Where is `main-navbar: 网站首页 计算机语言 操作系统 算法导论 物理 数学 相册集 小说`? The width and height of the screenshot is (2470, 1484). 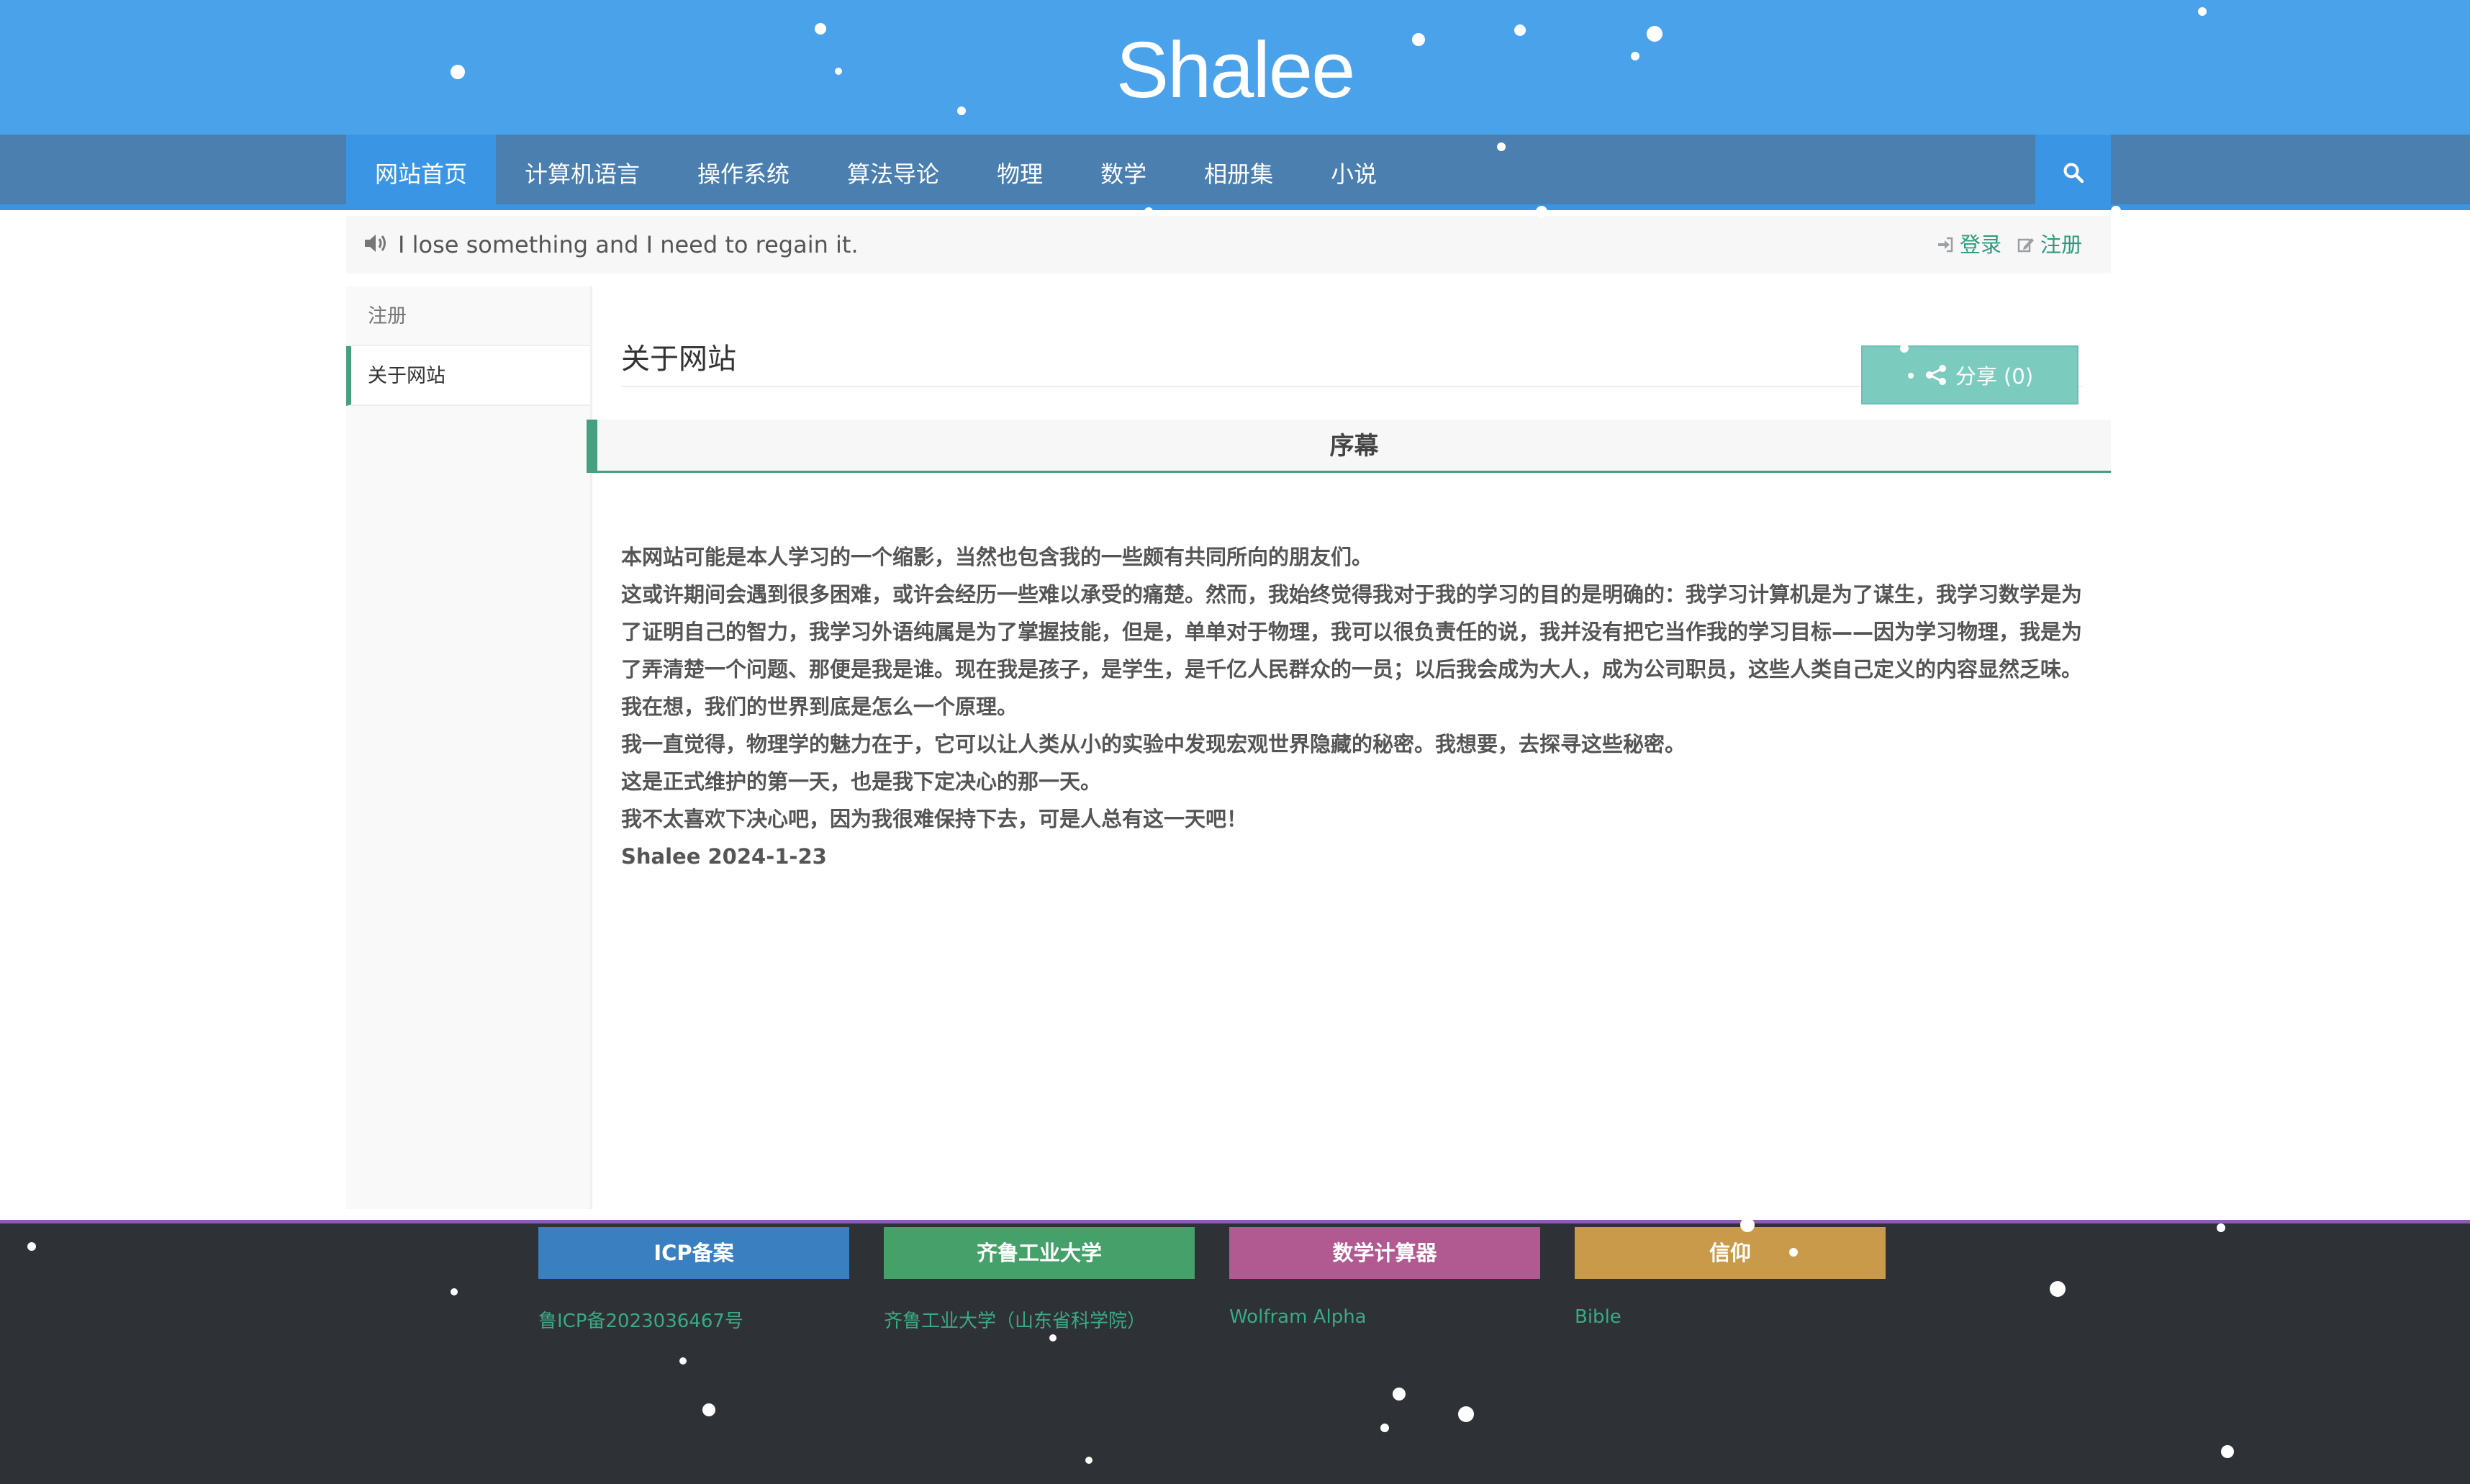
main-navbar: 网站首页 计算机语言 操作系统 算法导论 物理 数学 相册集 小说 is located at coordinates (1235, 172).